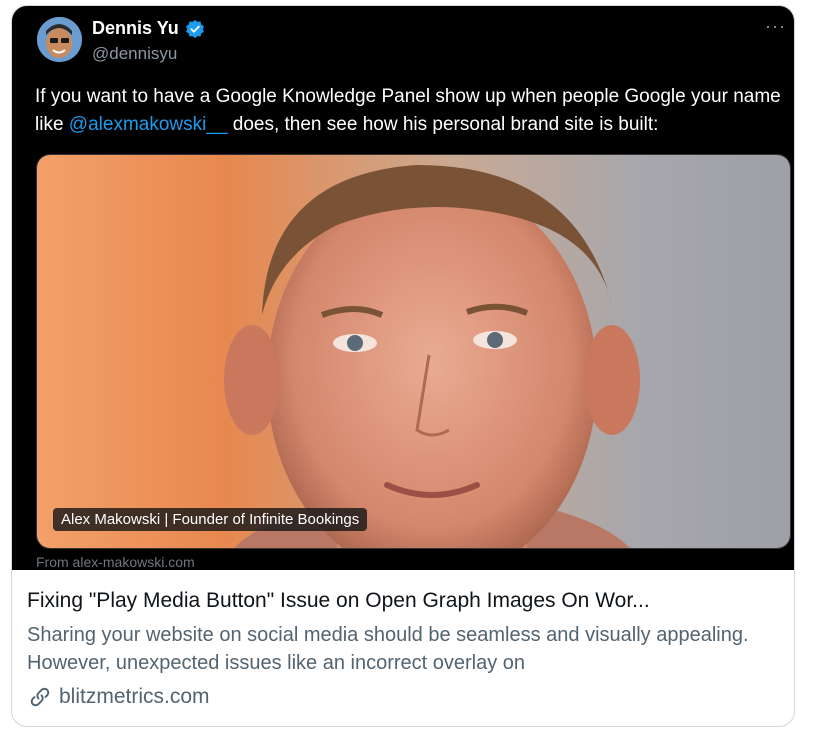 The width and height of the screenshot is (818, 752). What do you see at coordinates (775, 26) in the screenshot?
I see `more-options-icon: ···` at bounding box center [775, 26].